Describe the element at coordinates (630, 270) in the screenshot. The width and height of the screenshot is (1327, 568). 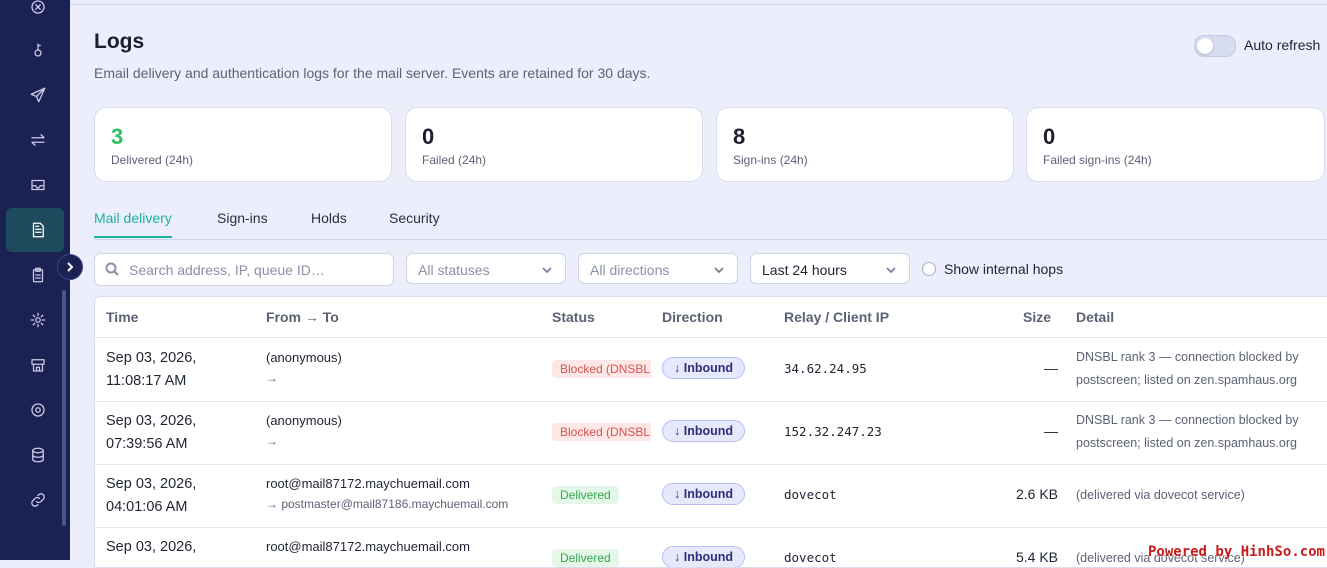
I see `direction-select-value: All directions` at that location.